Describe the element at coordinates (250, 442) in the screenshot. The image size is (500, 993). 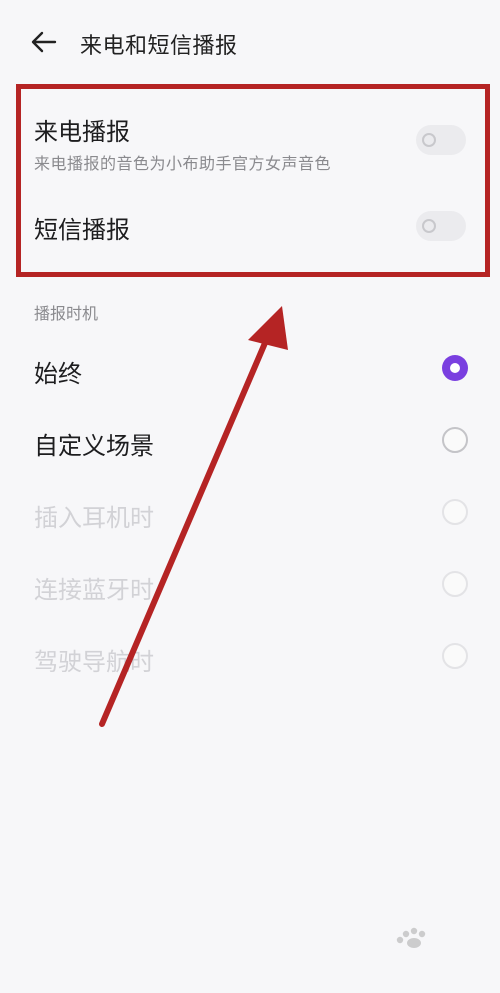
I see `timing-option-custom: 自定义场景` at that location.